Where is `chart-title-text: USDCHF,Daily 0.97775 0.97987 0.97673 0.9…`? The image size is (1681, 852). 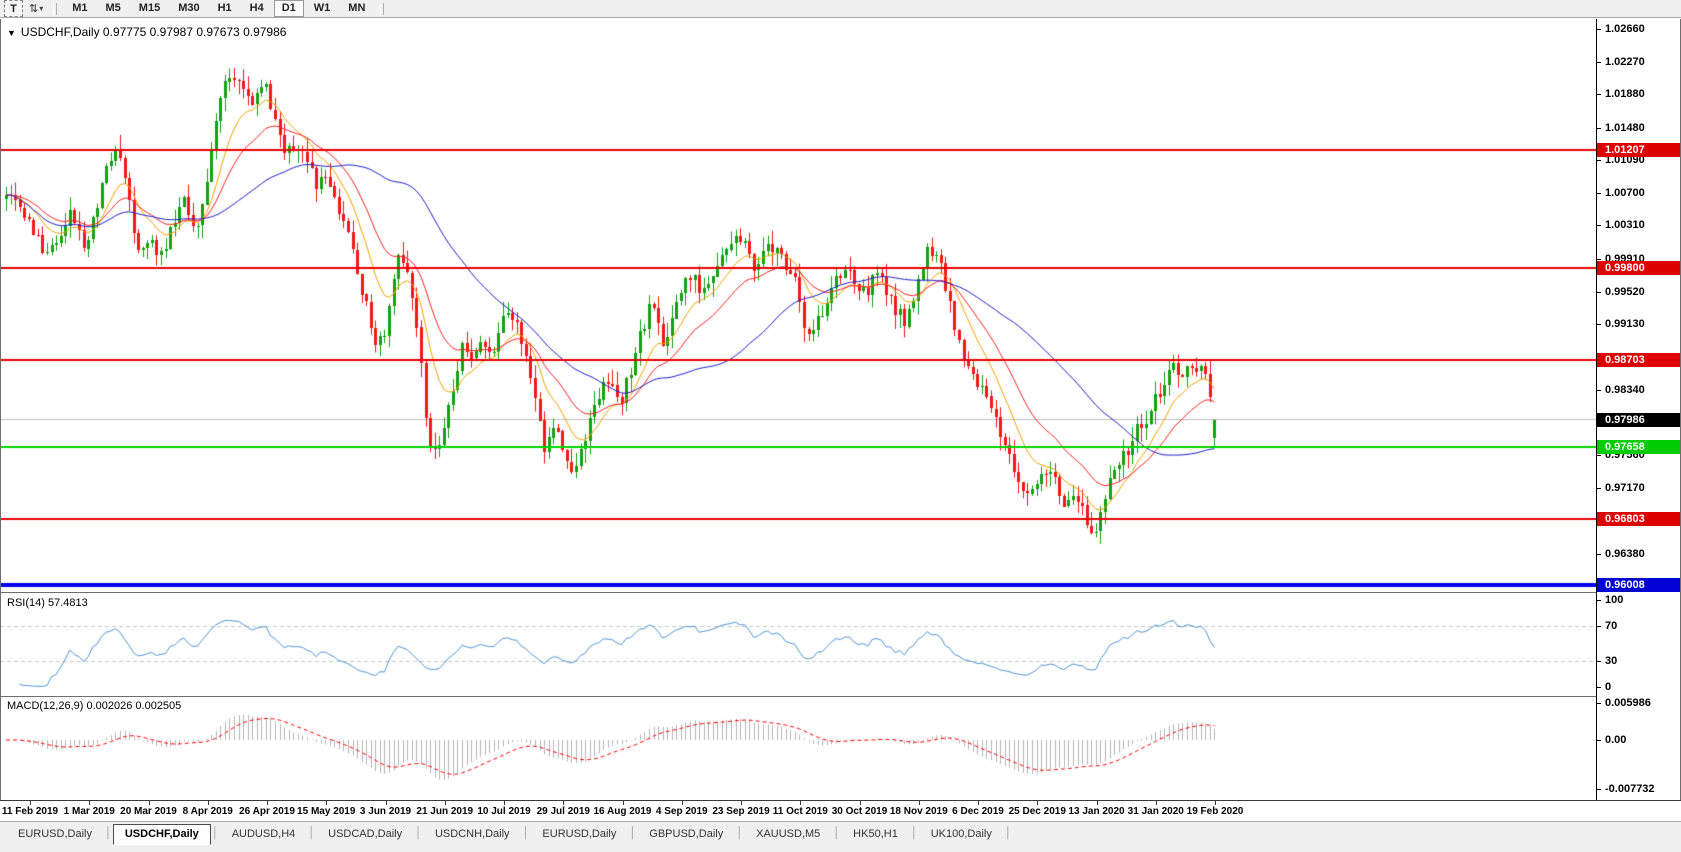
chart-title-text: USDCHF,Daily 0.97775 0.97987 0.97673 0.9… is located at coordinates (153, 32).